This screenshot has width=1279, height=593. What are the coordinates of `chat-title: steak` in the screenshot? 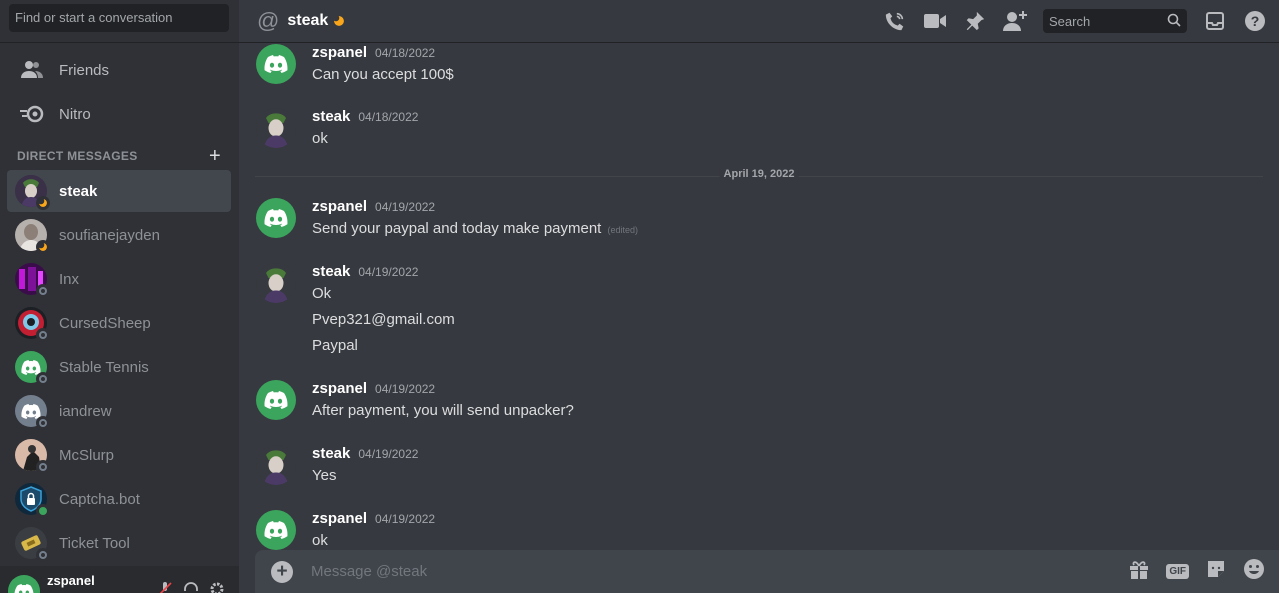 It's located at (308, 20).